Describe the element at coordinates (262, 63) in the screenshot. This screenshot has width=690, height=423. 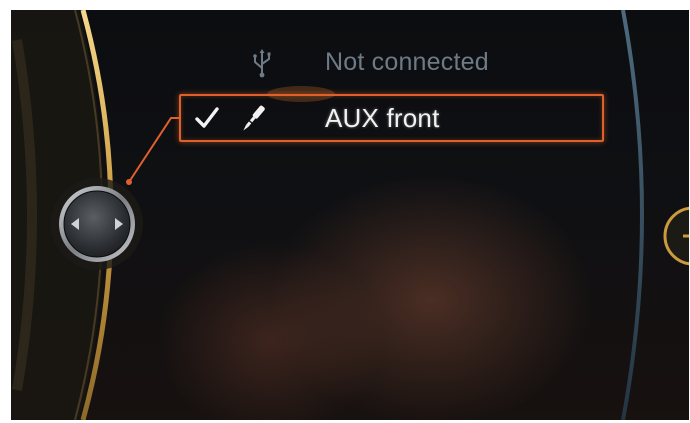
I see `usb-icon` at that location.